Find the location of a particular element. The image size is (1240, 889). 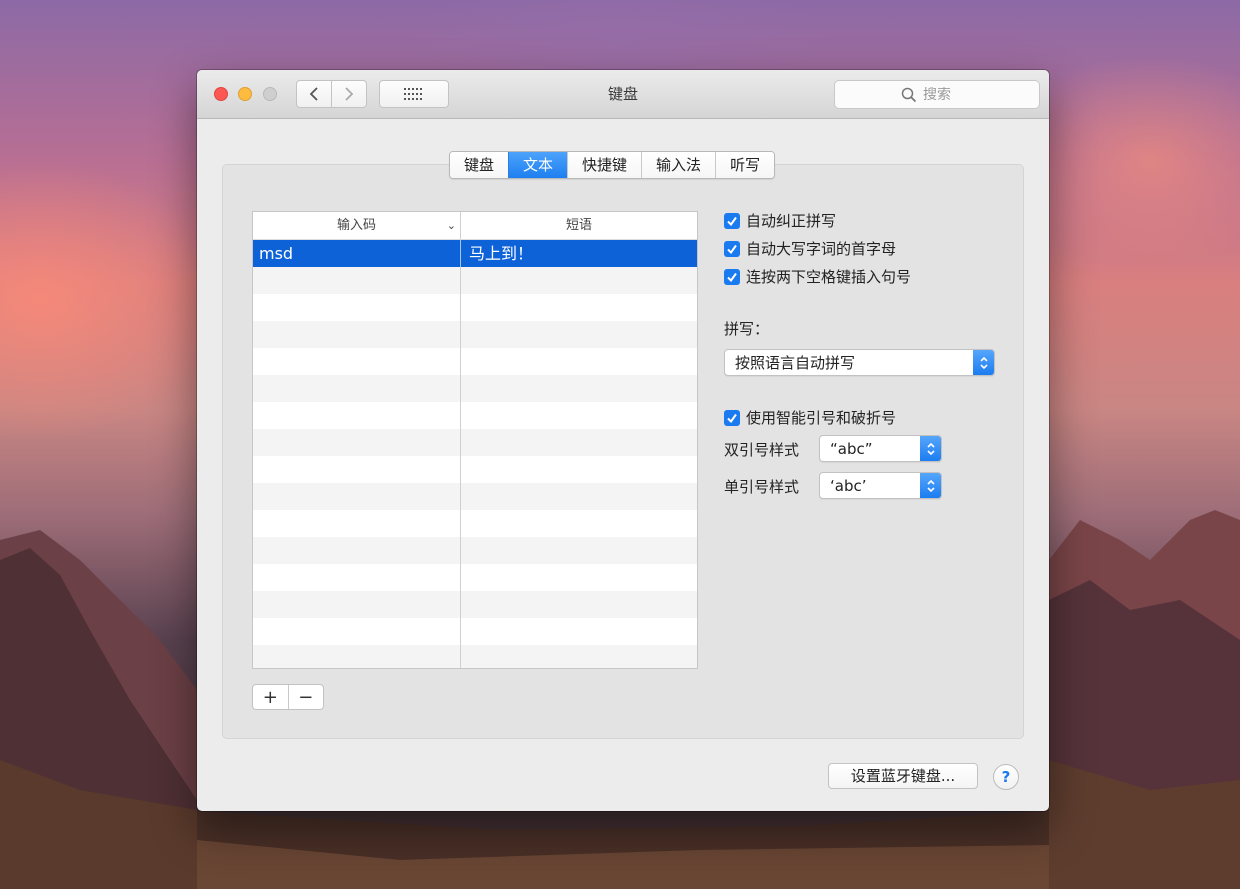

double-quote-style-label: 双引号样式 is located at coordinates (762, 450).